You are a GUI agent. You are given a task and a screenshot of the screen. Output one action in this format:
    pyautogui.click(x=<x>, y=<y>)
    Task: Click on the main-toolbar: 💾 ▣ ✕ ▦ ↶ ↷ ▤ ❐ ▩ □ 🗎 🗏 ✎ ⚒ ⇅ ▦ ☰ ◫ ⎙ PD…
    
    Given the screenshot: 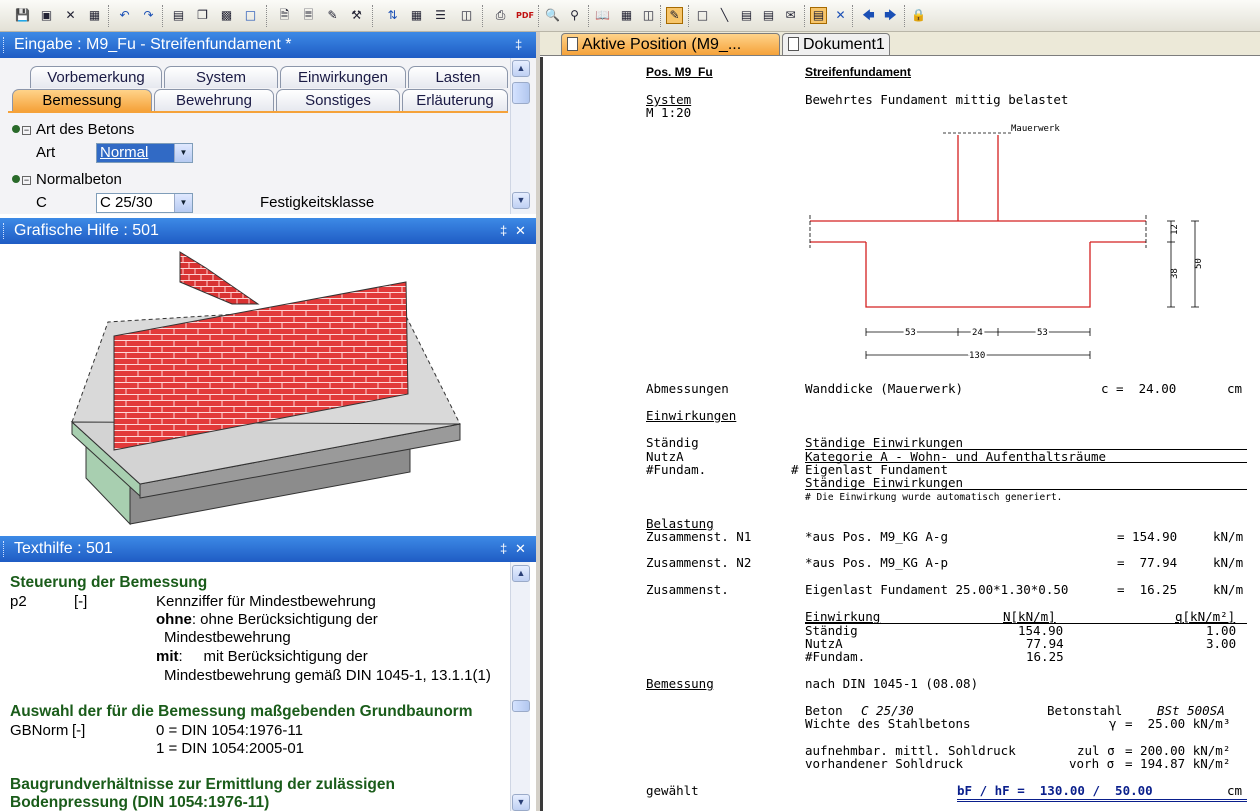 What is the action you would take?
    pyautogui.click(x=630, y=16)
    